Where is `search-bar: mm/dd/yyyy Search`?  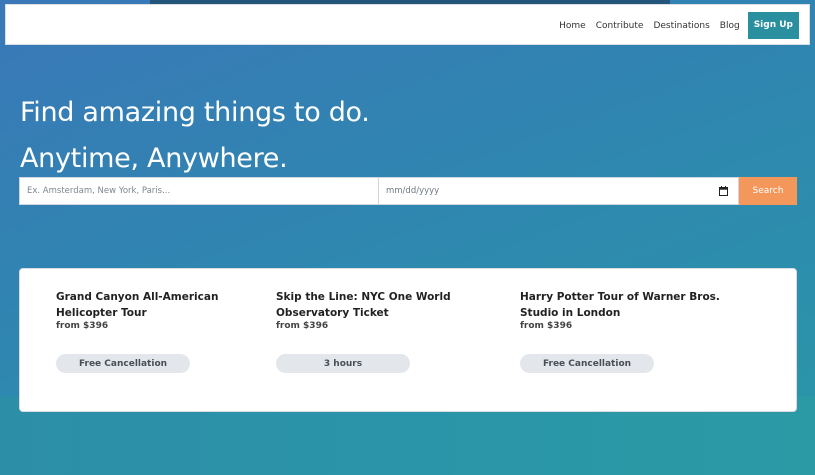
search-bar: mm/dd/yyyy Search is located at coordinates (408, 191).